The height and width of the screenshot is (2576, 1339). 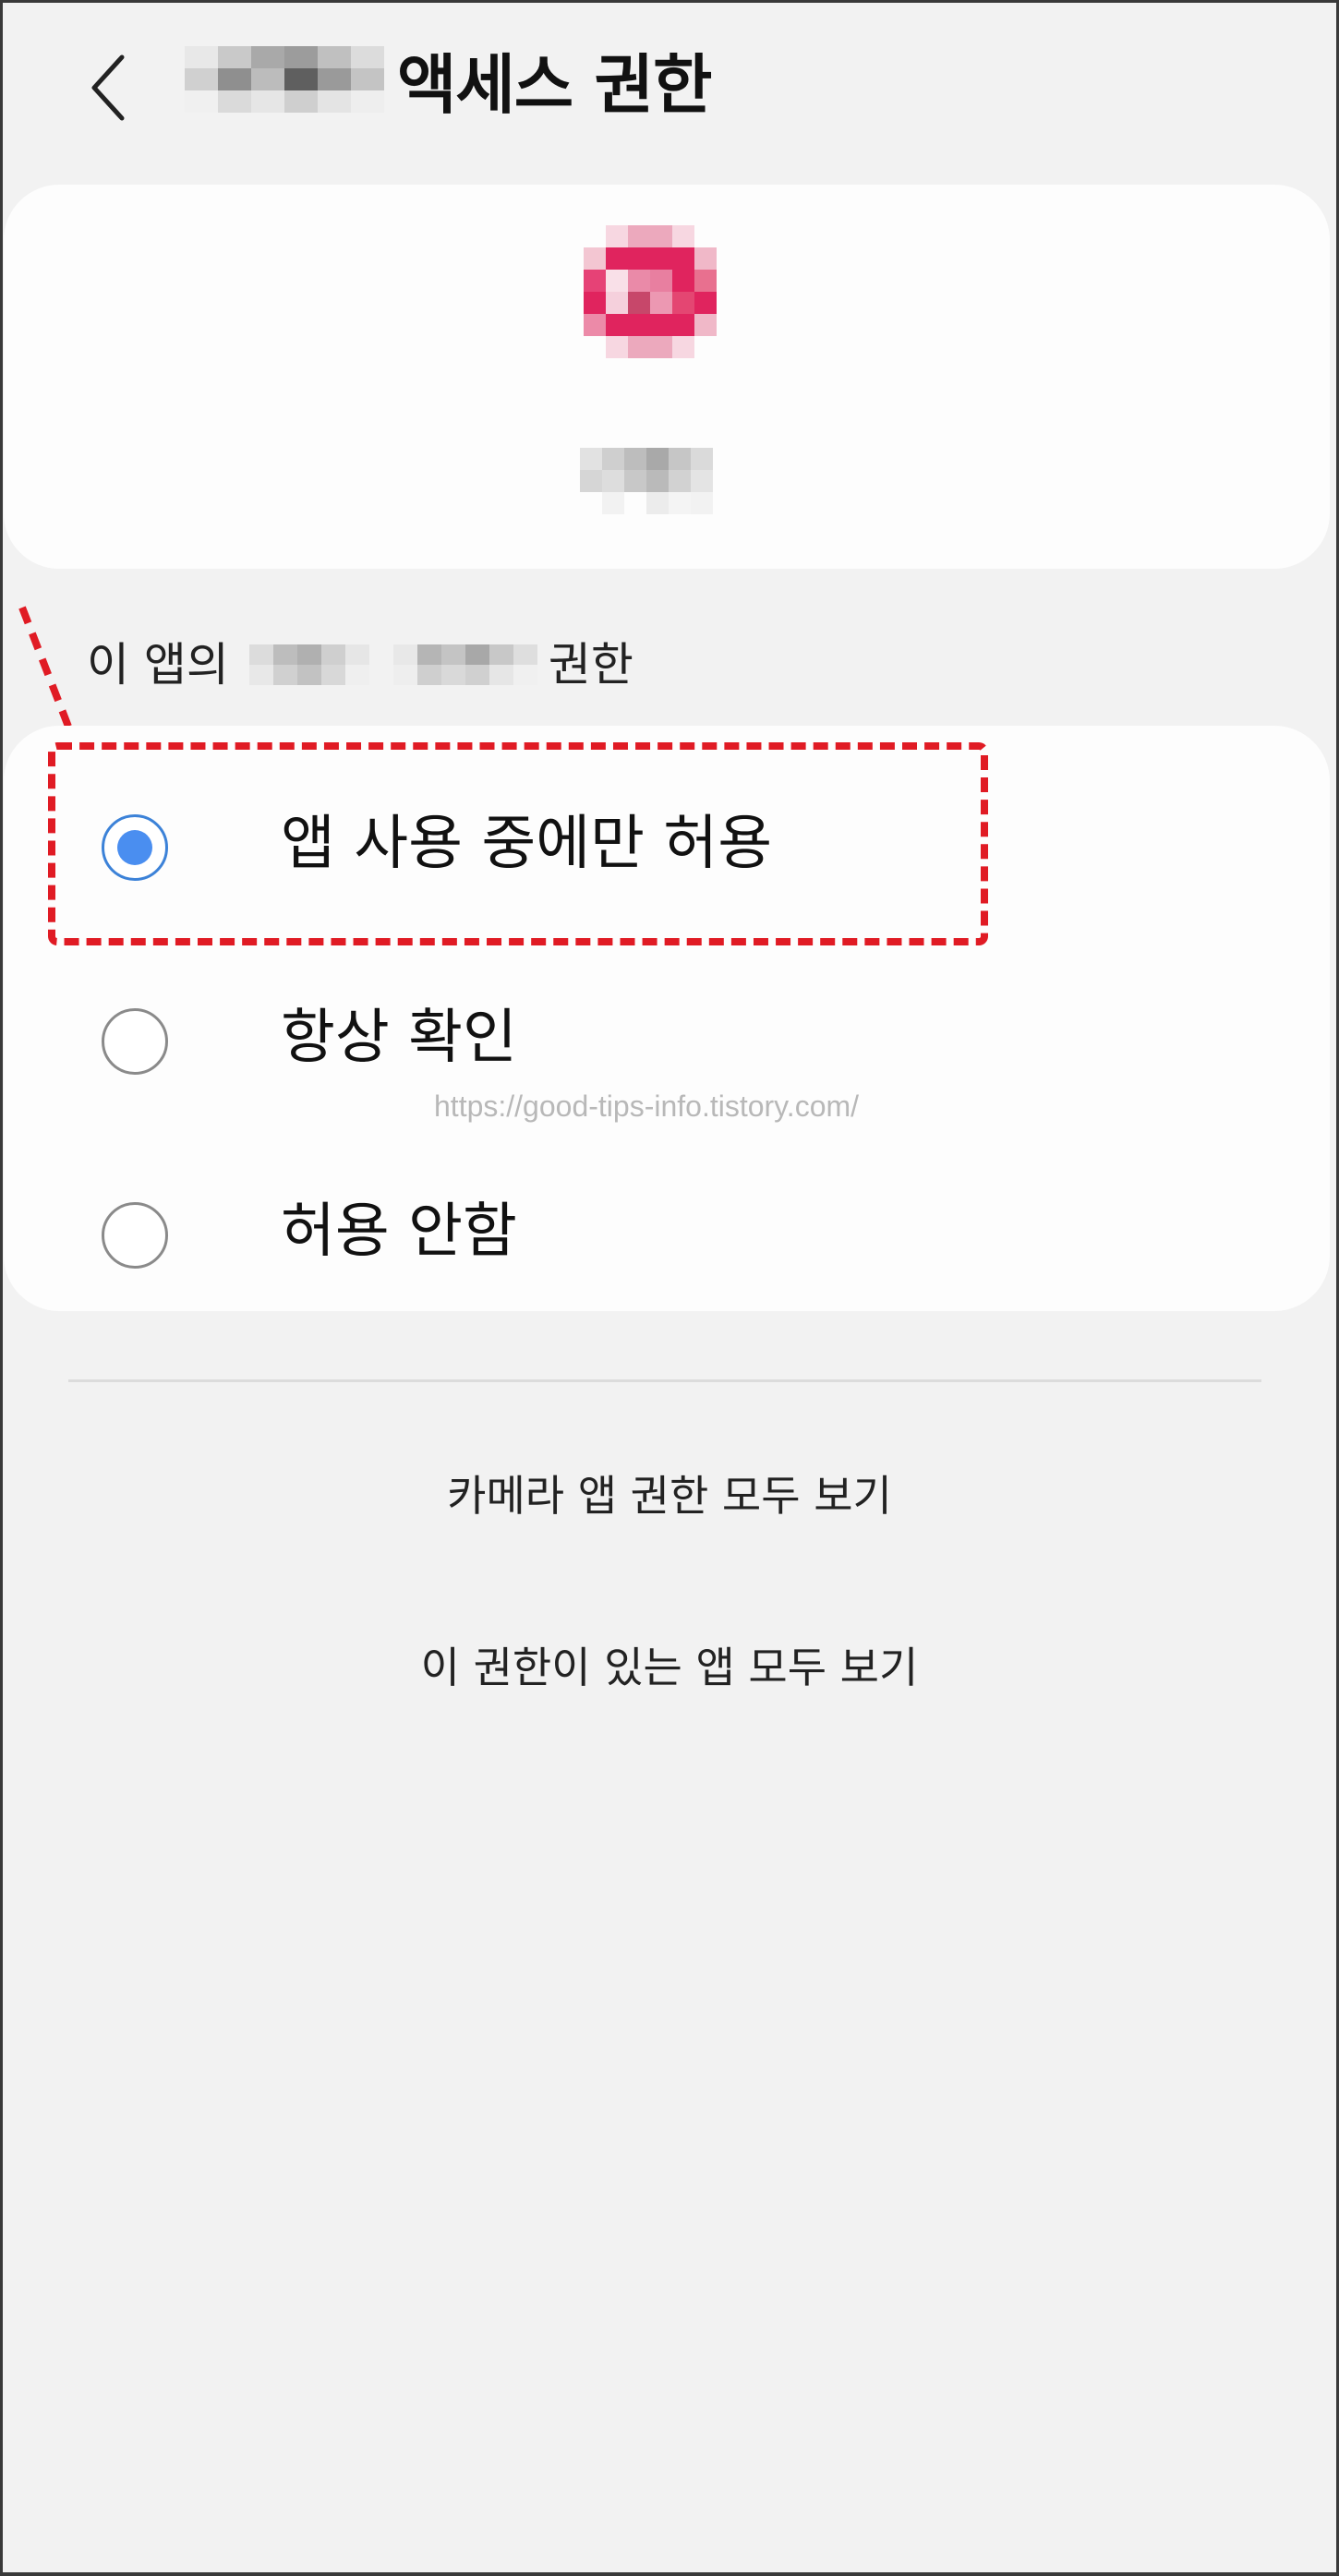 What do you see at coordinates (393, 664) in the screenshot?
I see `redacted-permission-name` at bounding box center [393, 664].